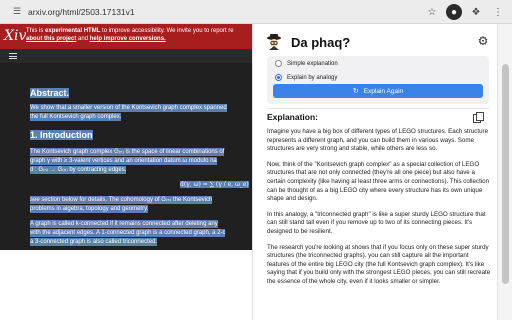 The image size is (512, 320). I want to click on browser-toolbar: ☰ arxiv.org/html/2503.17131v1 ☆ ● ❖ ⋮, so click(256, 12).